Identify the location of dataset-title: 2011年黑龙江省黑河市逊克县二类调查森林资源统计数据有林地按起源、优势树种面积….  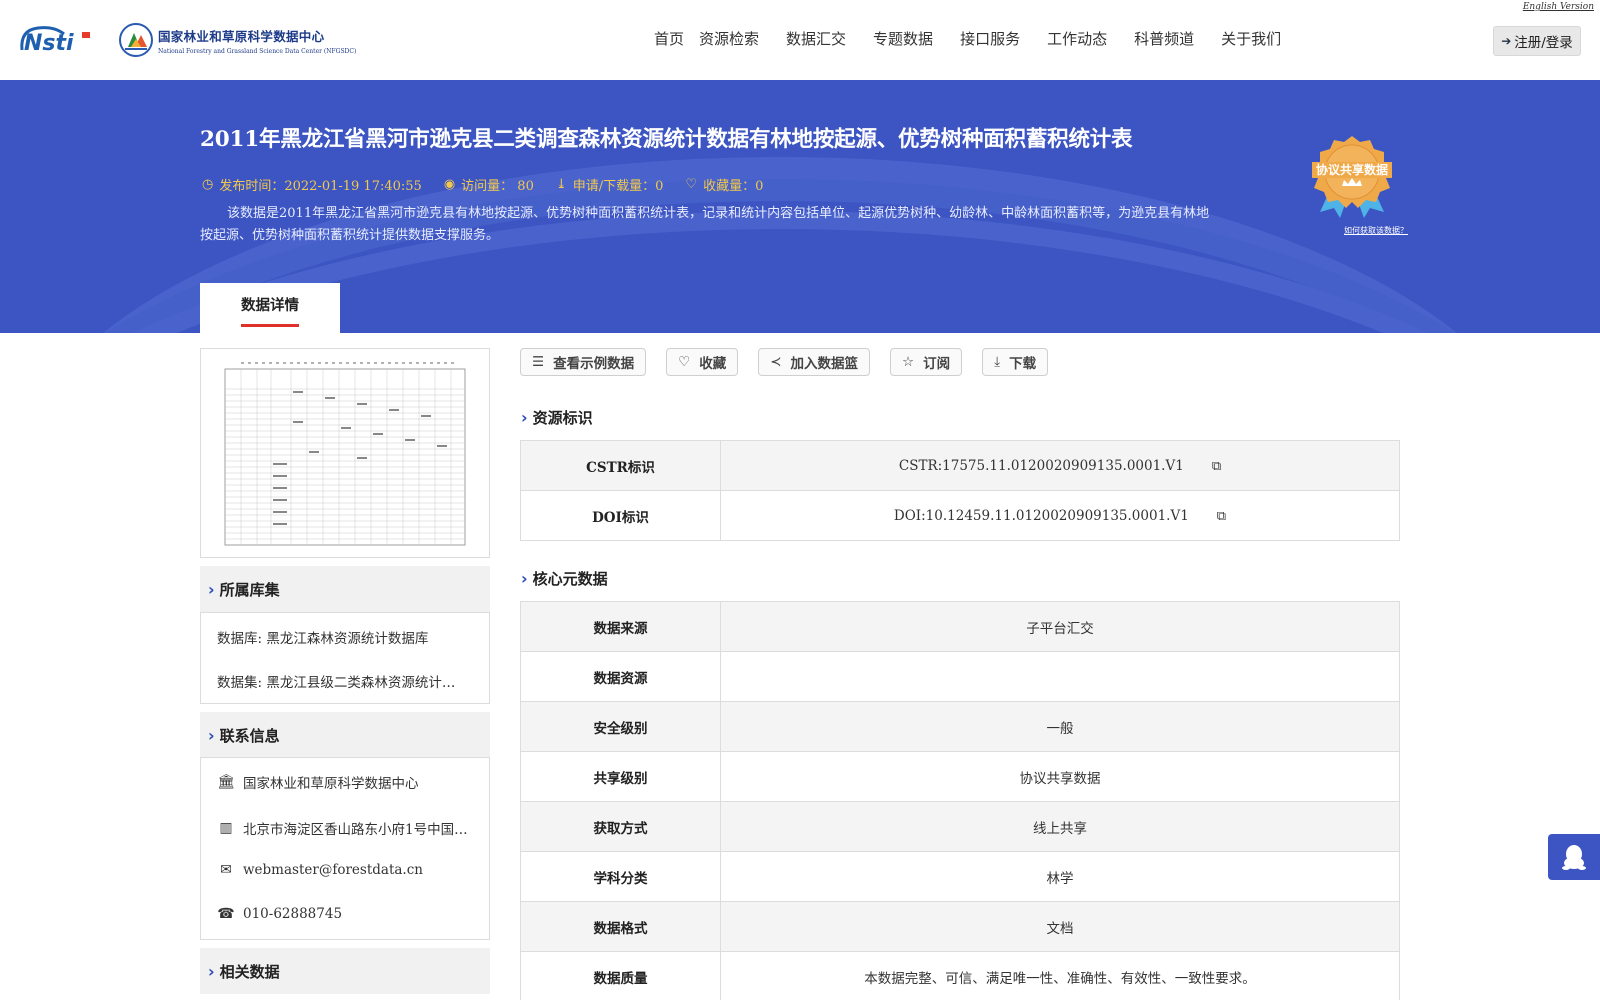
(666, 139).